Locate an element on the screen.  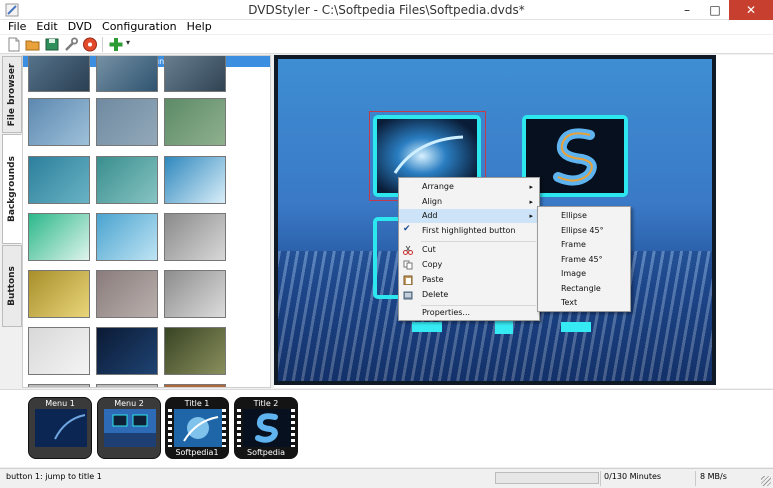
add-rectangle: Rectangle is located at coordinates (584, 289).